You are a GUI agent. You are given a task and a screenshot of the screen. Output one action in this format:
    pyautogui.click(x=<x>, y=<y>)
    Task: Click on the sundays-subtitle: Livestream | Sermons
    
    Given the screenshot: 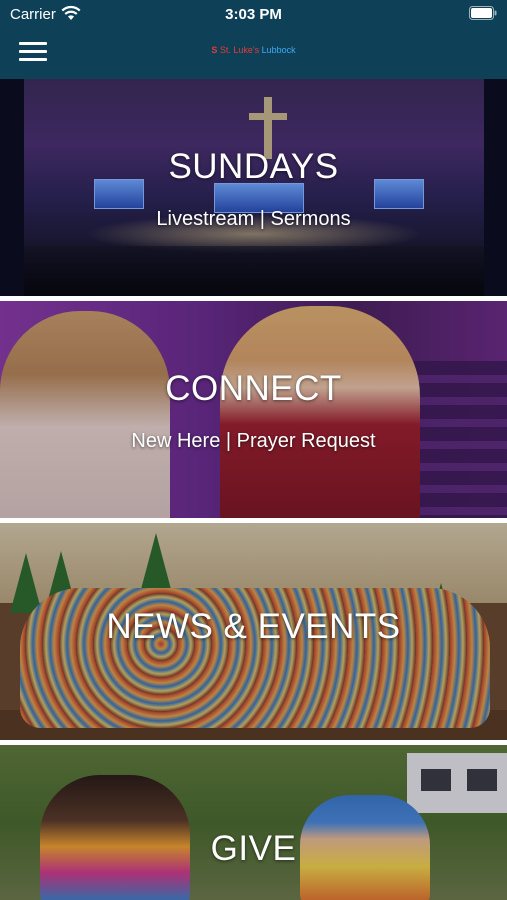 What is the action you would take?
    pyautogui.click(x=253, y=219)
    